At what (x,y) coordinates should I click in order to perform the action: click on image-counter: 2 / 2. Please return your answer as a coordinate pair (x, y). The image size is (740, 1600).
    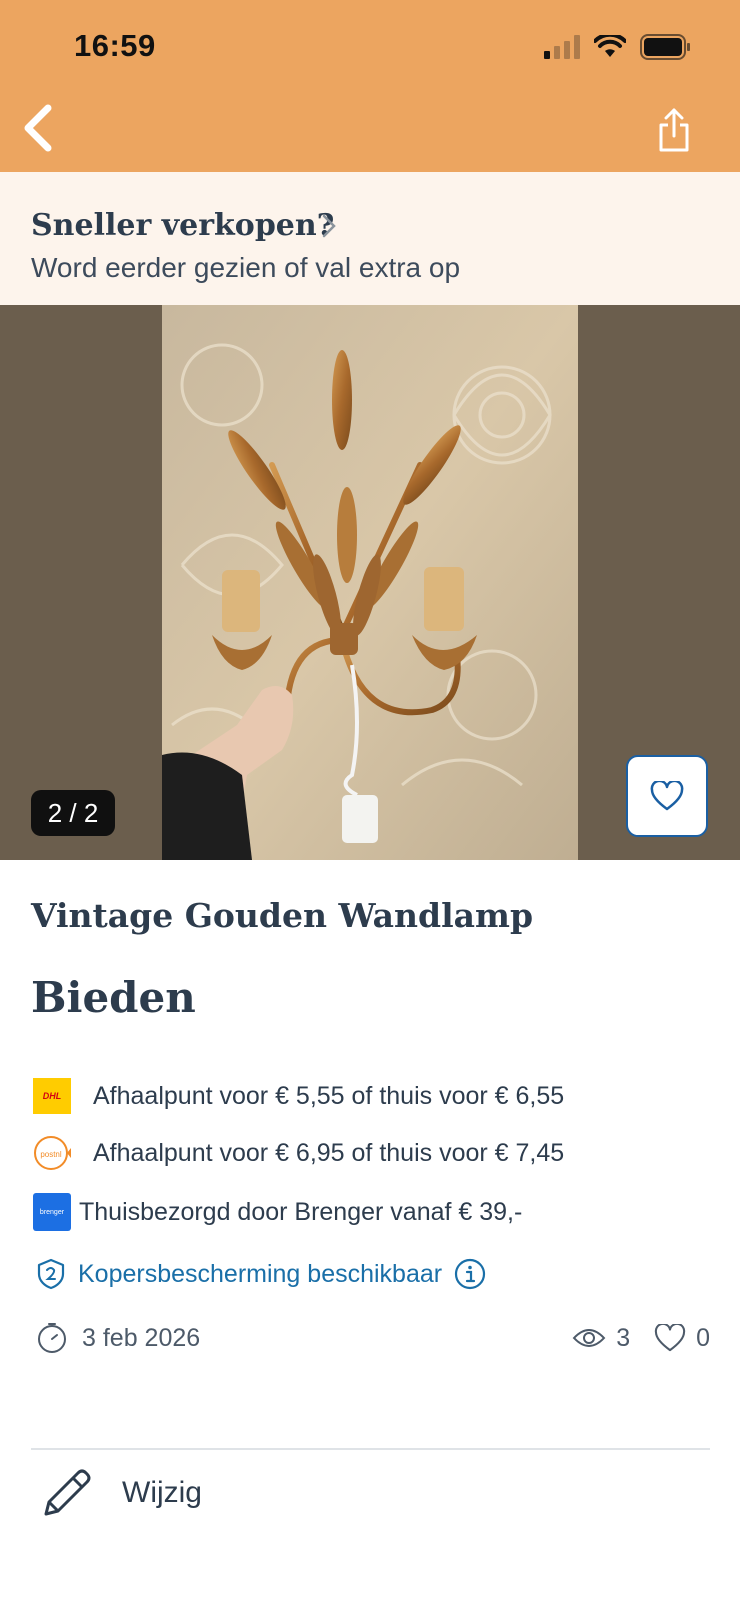
    Looking at the image, I should click on (73, 813).